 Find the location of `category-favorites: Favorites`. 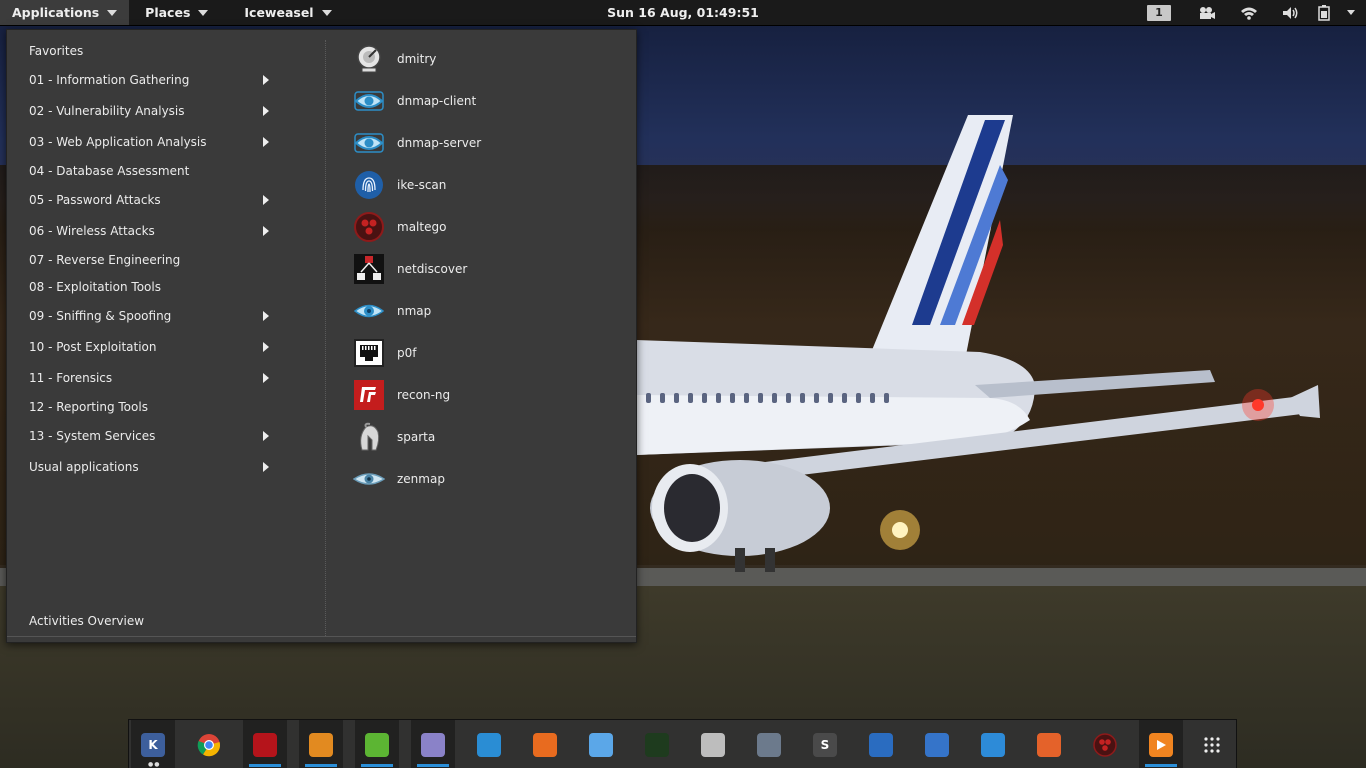

category-favorites: Favorites is located at coordinates (154, 51).